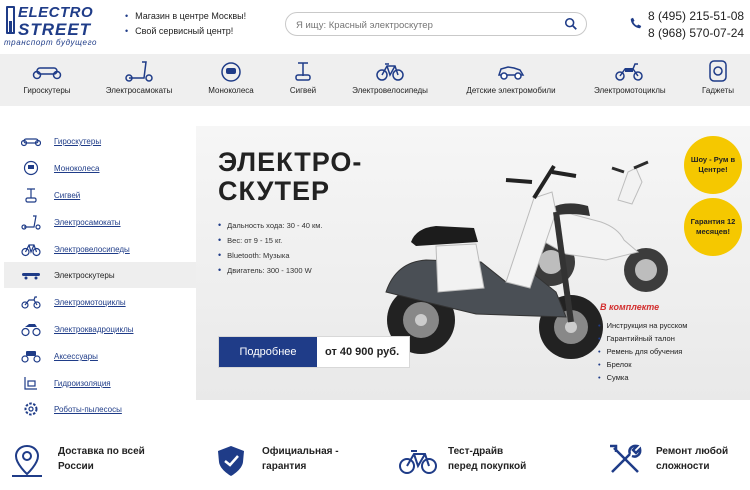  Describe the element at coordinates (713, 165) in the screenshot. I see `showroom-badge: Шоу - Рум в Центре!` at that location.